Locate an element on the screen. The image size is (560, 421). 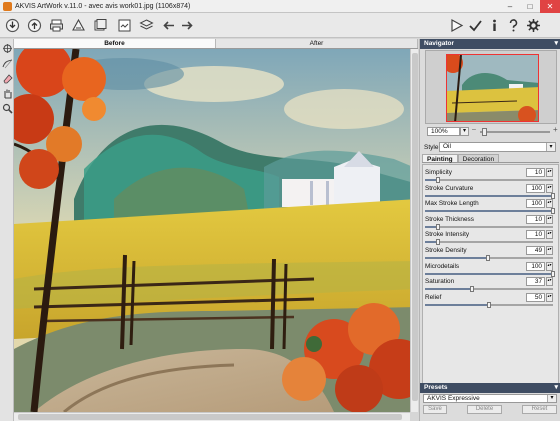
open-image-icon is located at coordinates (12, 25).